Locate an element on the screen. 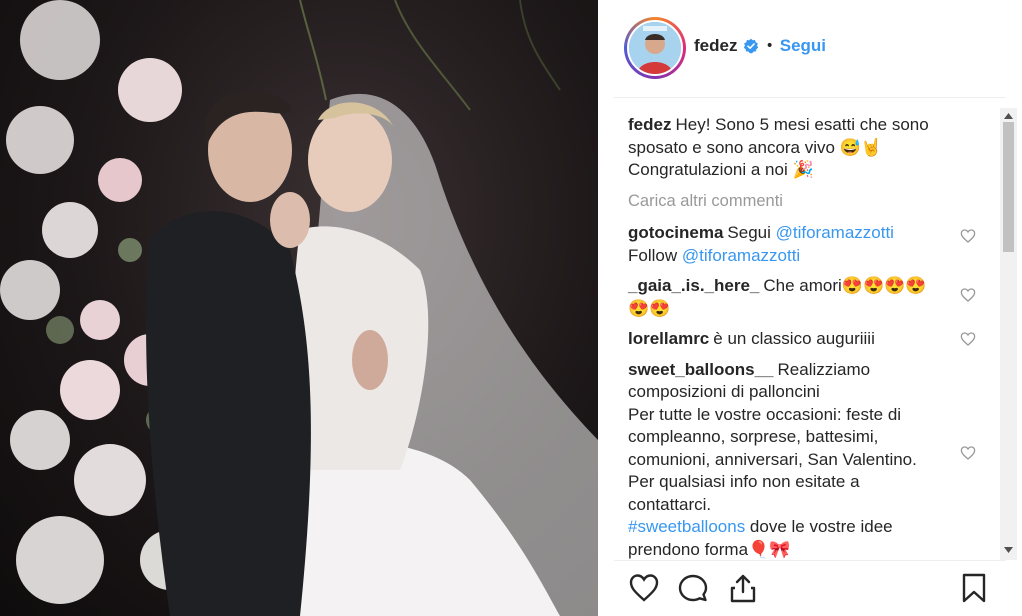  comment-bubble-icon is located at coordinates (693, 588).